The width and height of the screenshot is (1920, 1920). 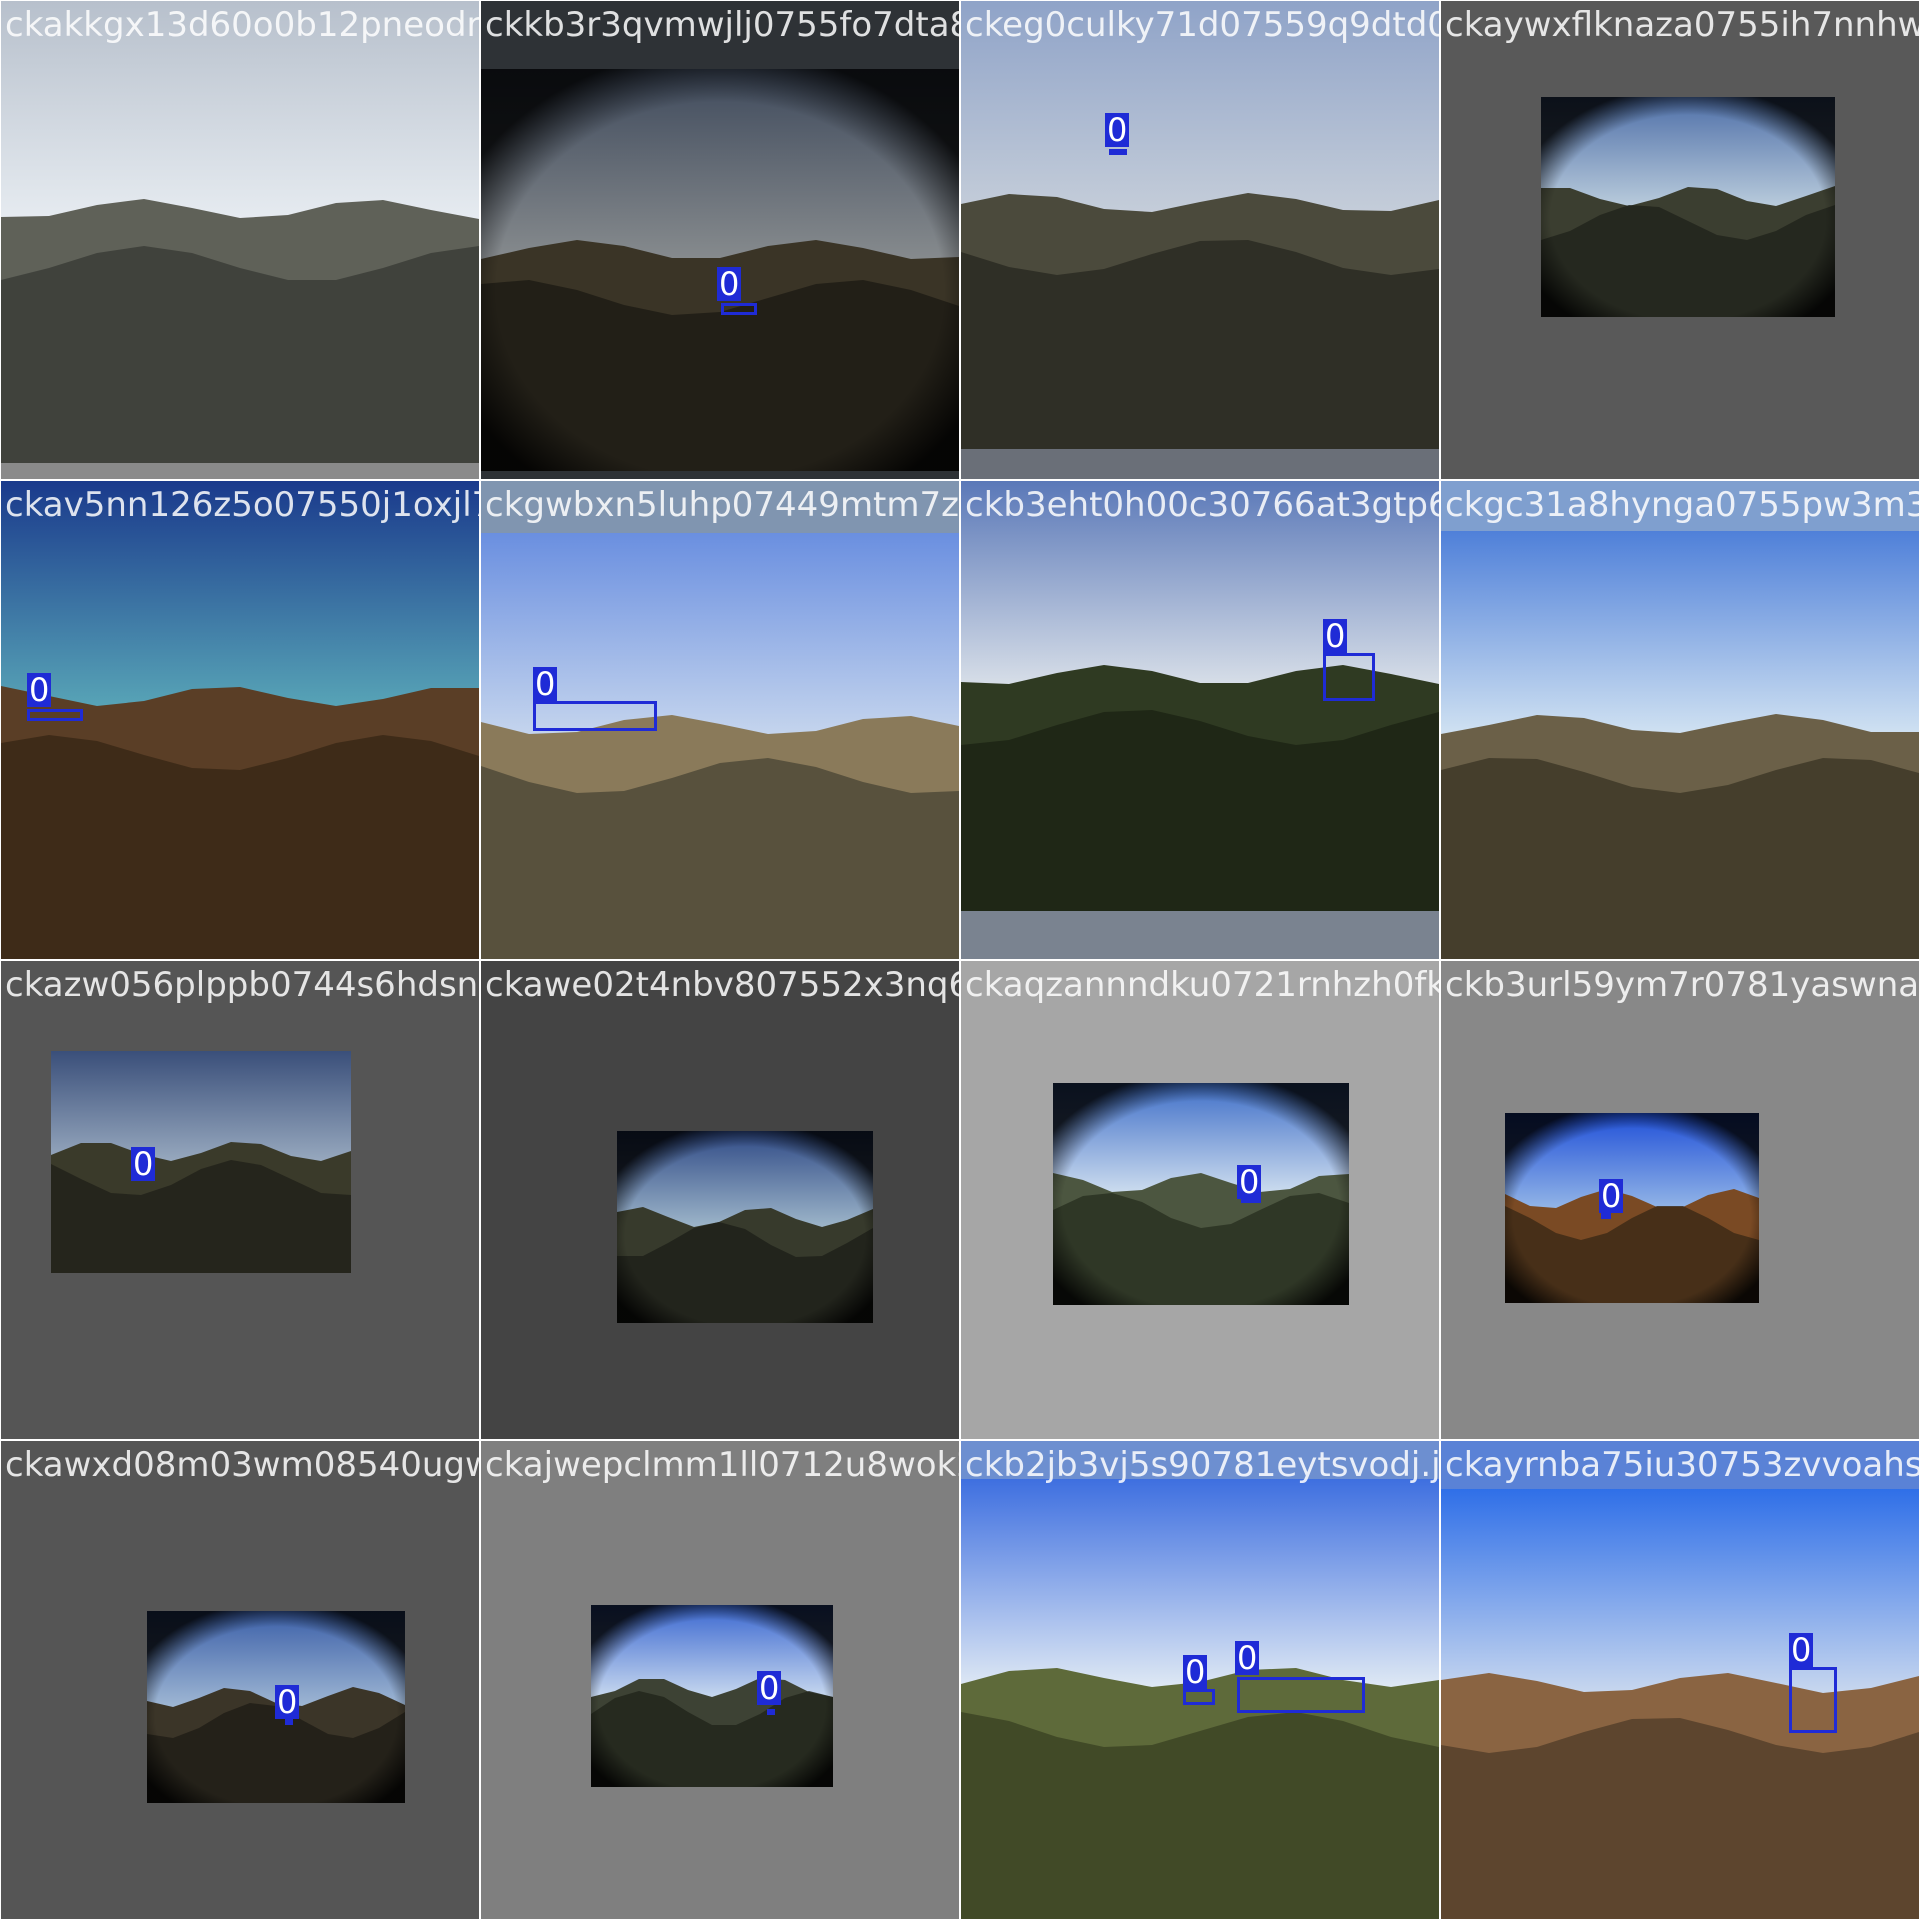 I want to click on image-tile: 0 ckawxd08m03wm08540ugwjdk.jpeg, so click(x=240, y=1680).